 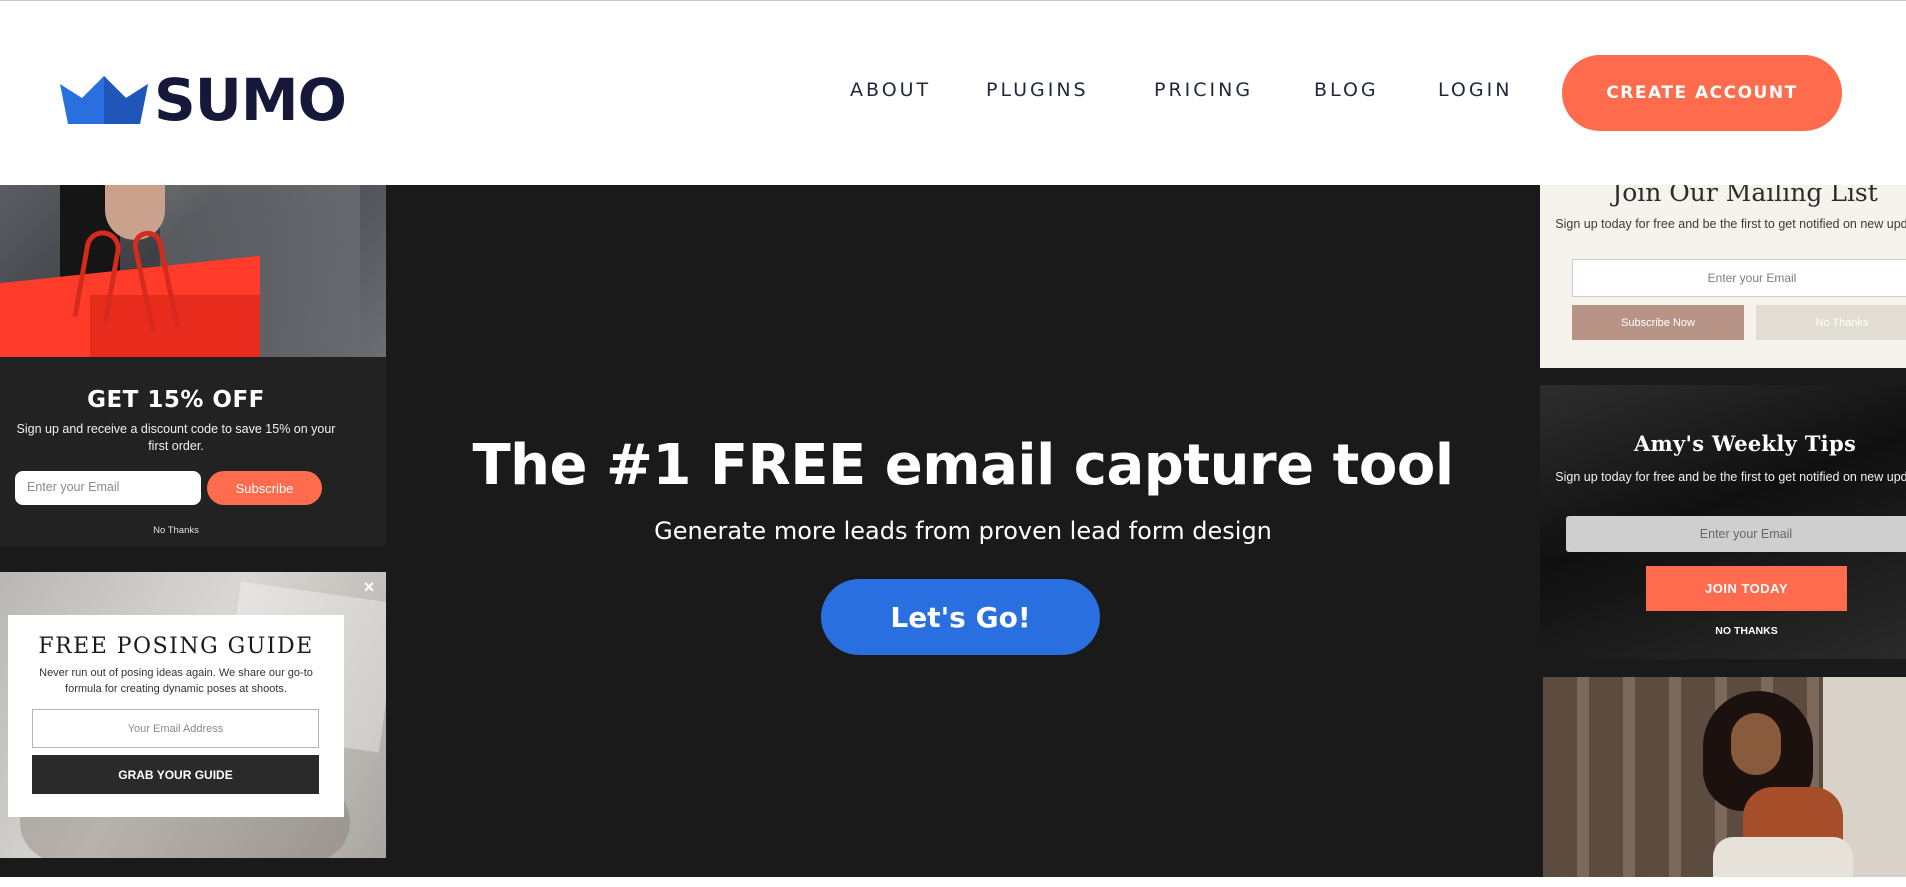 What do you see at coordinates (1724, 777) in the screenshot?
I see `portrait-image` at bounding box center [1724, 777].